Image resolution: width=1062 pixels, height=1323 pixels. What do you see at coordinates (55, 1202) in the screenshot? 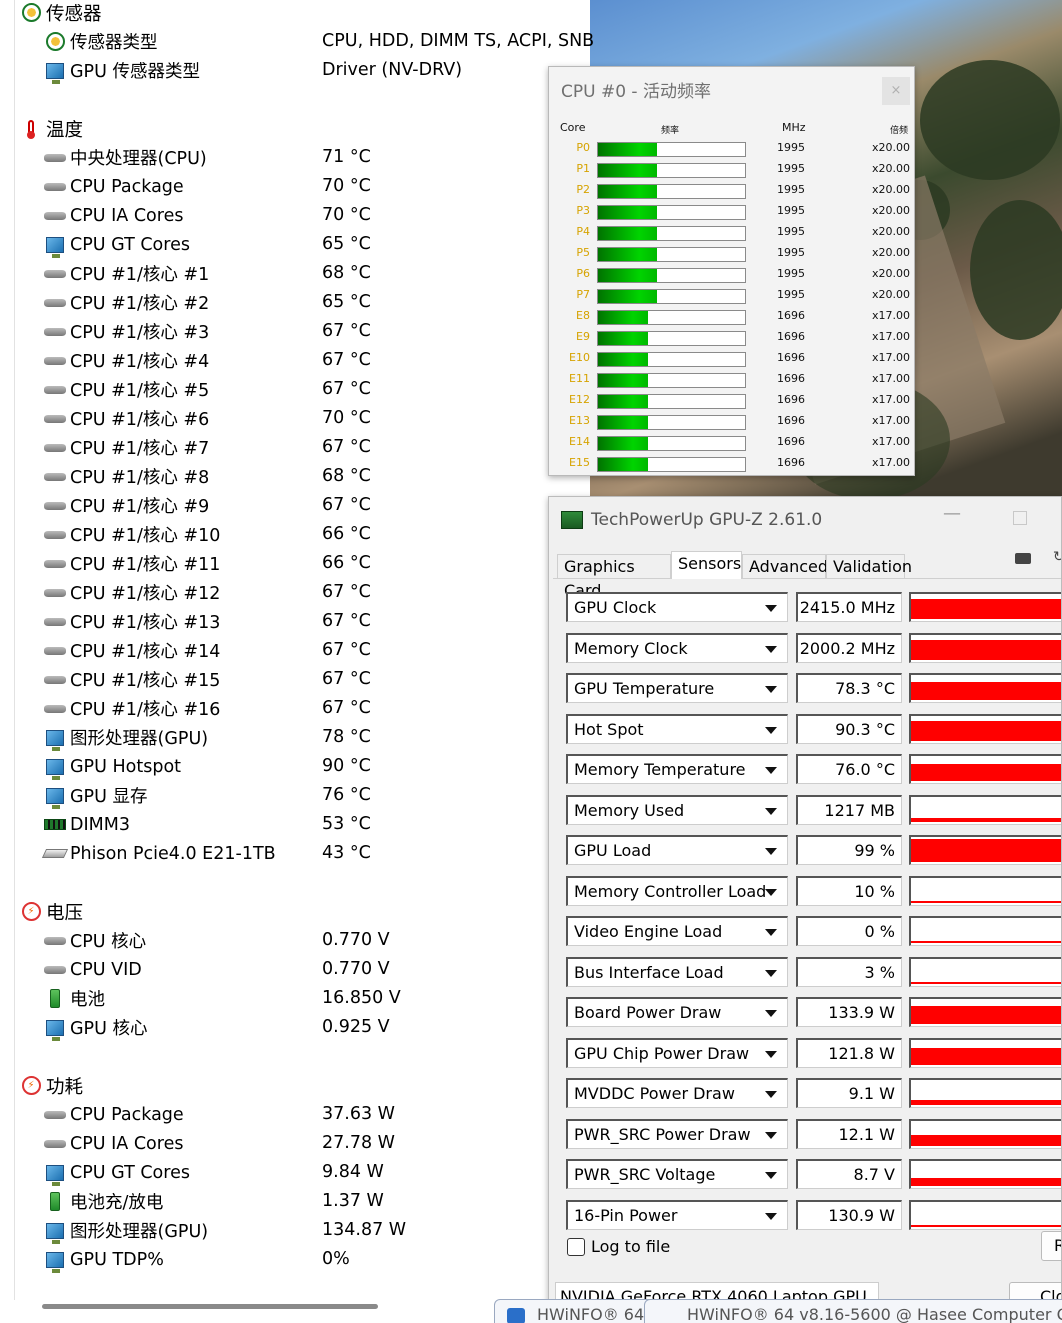
I see `battery-icon` at bounding box center [55, 1202].